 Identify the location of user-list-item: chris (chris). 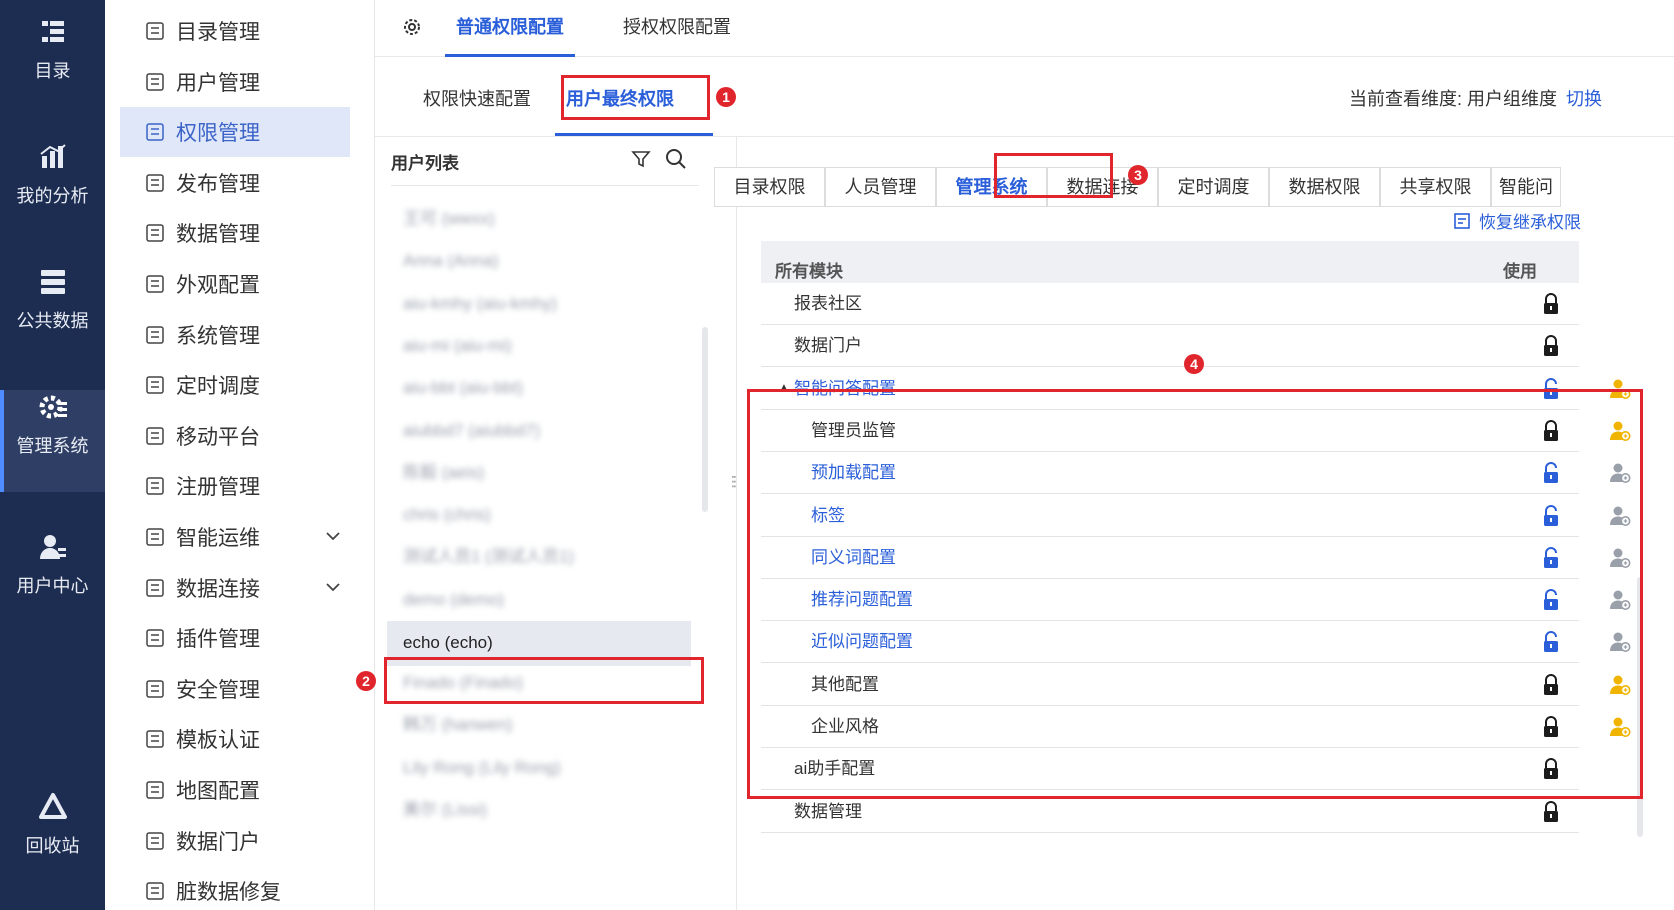
(553, 515).